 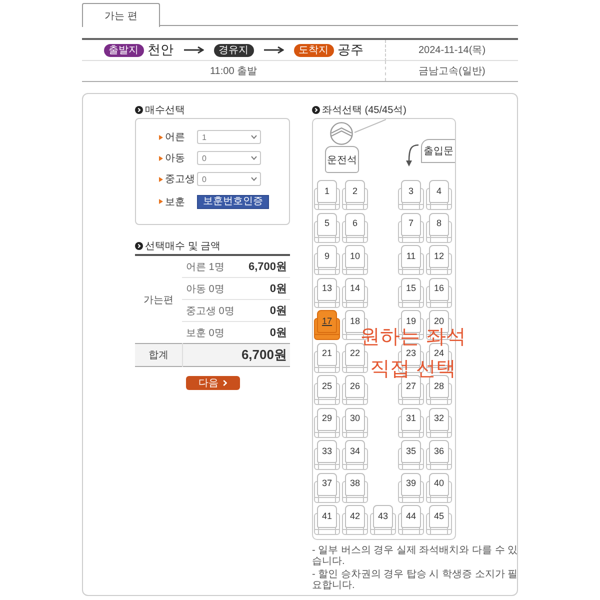 I want to click on seat: 30, so click(x=355, y=423).